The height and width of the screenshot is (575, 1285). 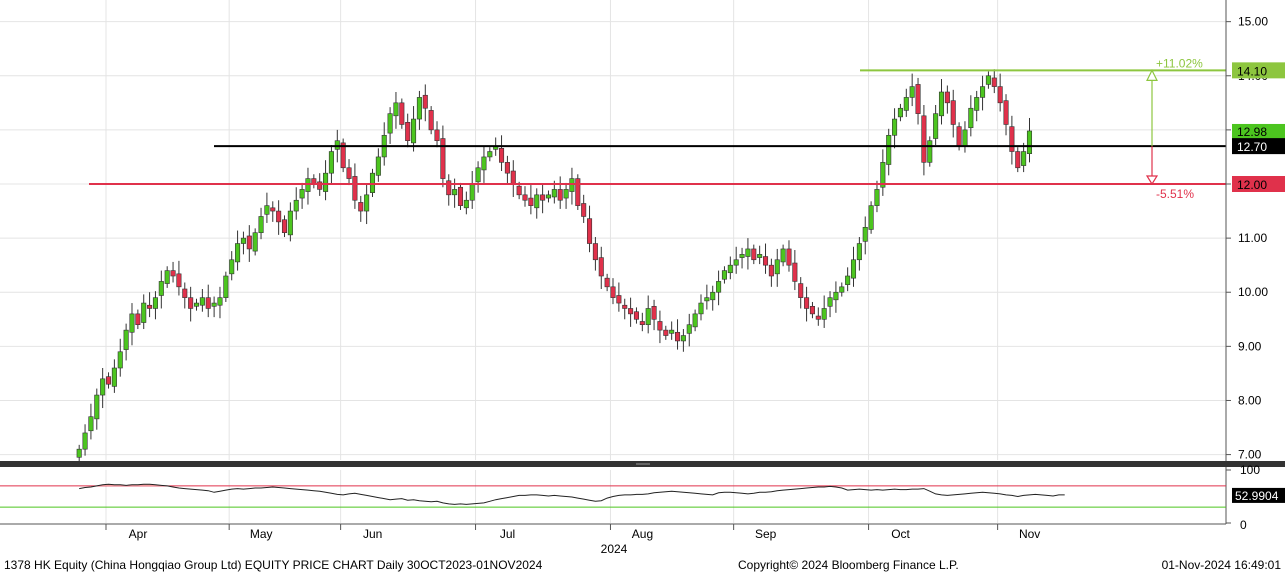 I want to click on rsi-line, so click(x=572, y=494).